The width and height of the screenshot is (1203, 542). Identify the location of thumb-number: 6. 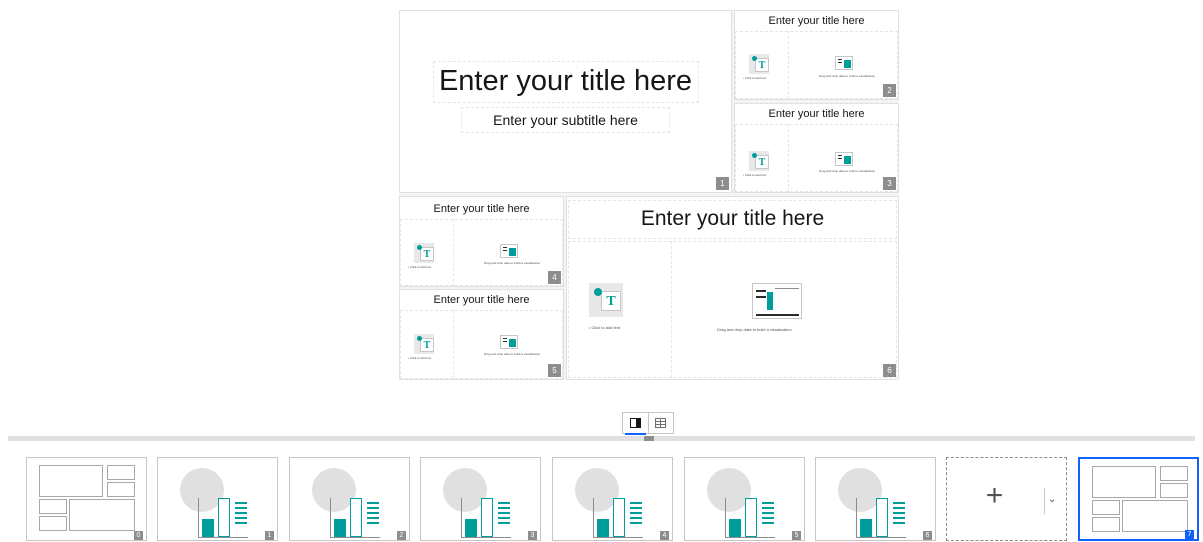
(927, 535).